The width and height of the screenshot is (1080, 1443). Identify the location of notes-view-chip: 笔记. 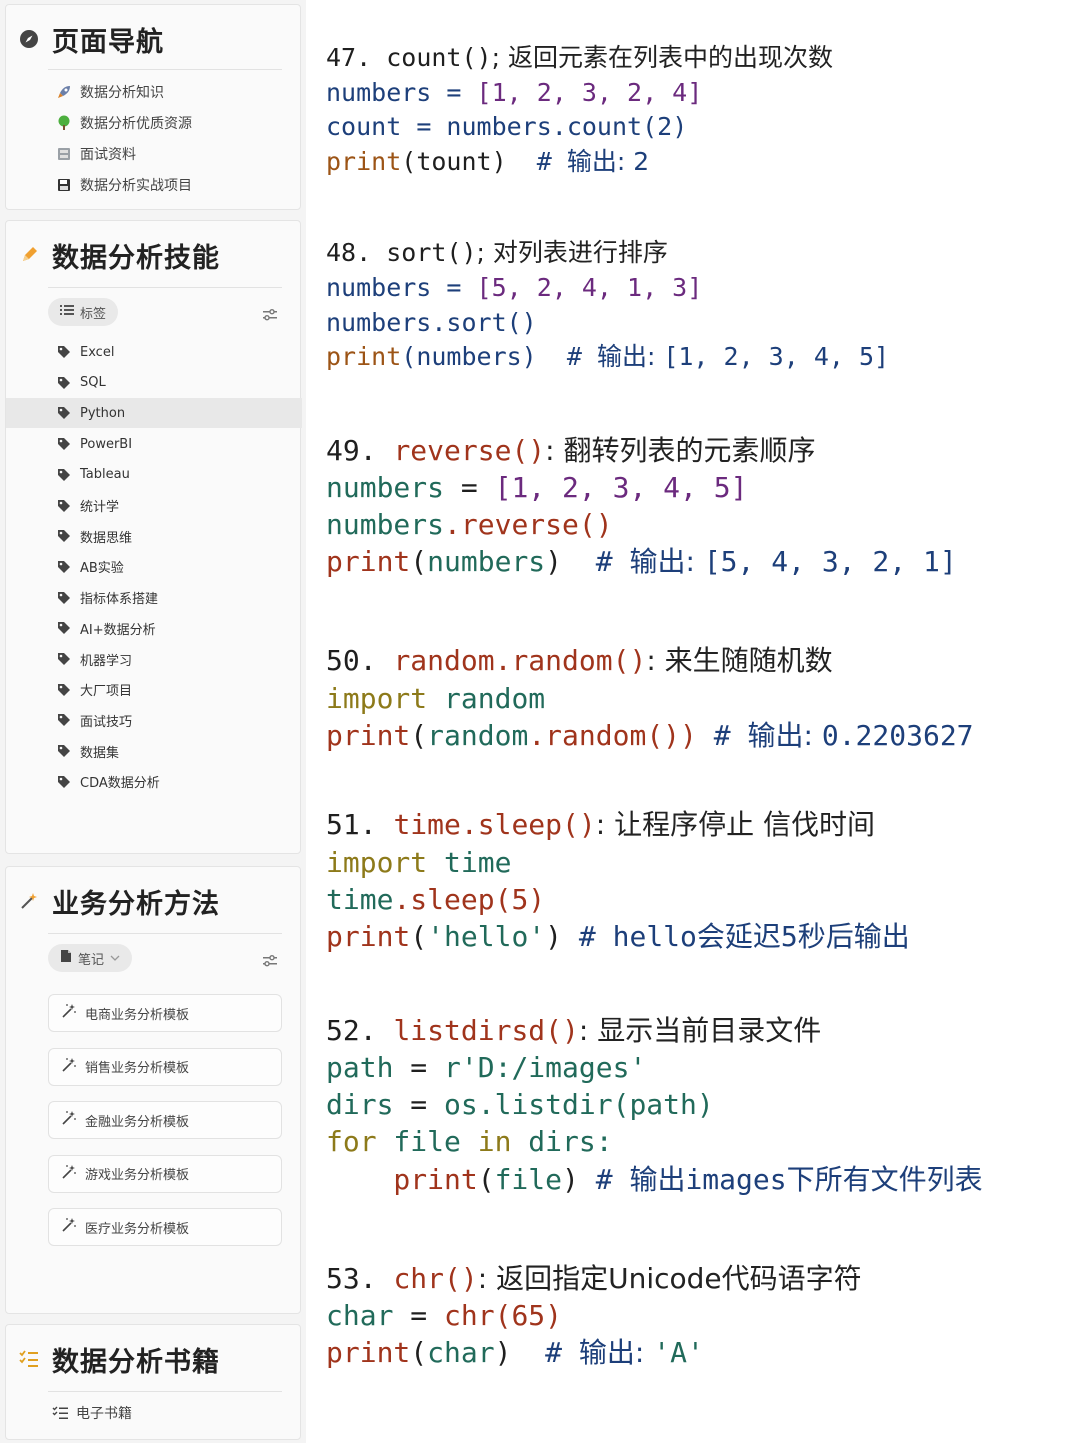
(90, 958).